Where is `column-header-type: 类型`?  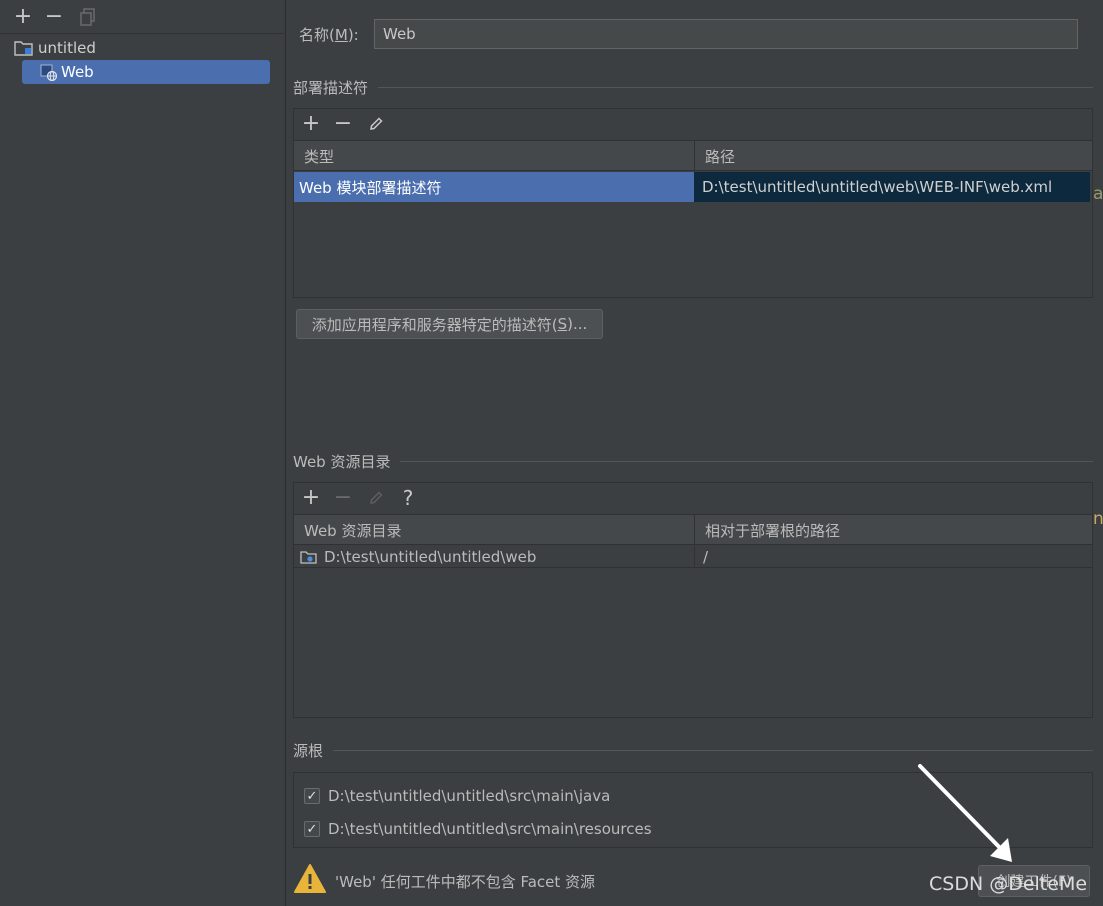
column-header-type: 类型 is located at coordinates (494, 156).